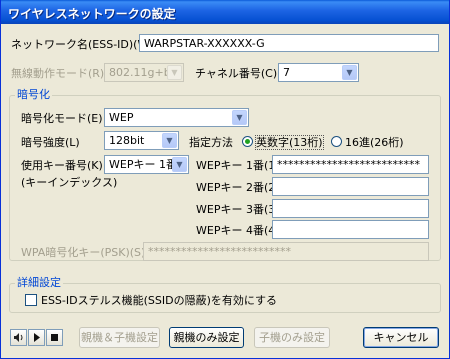 This screenshot has height=359, width=450. Describe the element at coordinates (159, 300) in the screenshot. I see `stealth-label: ESS-IDステルス機能(SSIDの隠蔽)を有効にする` at that location.